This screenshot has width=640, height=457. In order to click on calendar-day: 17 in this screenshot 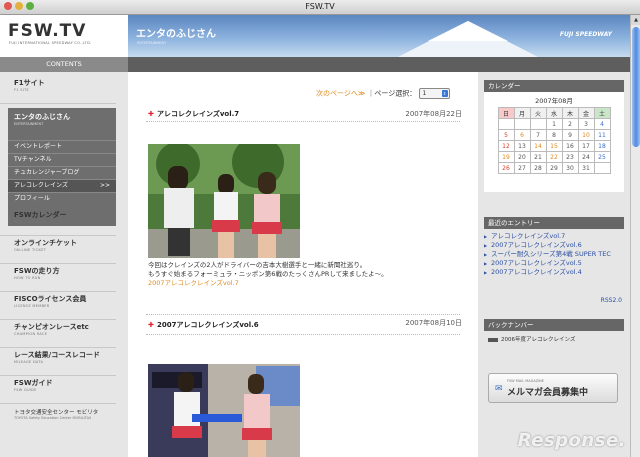, I will do `click(586, 146)`.